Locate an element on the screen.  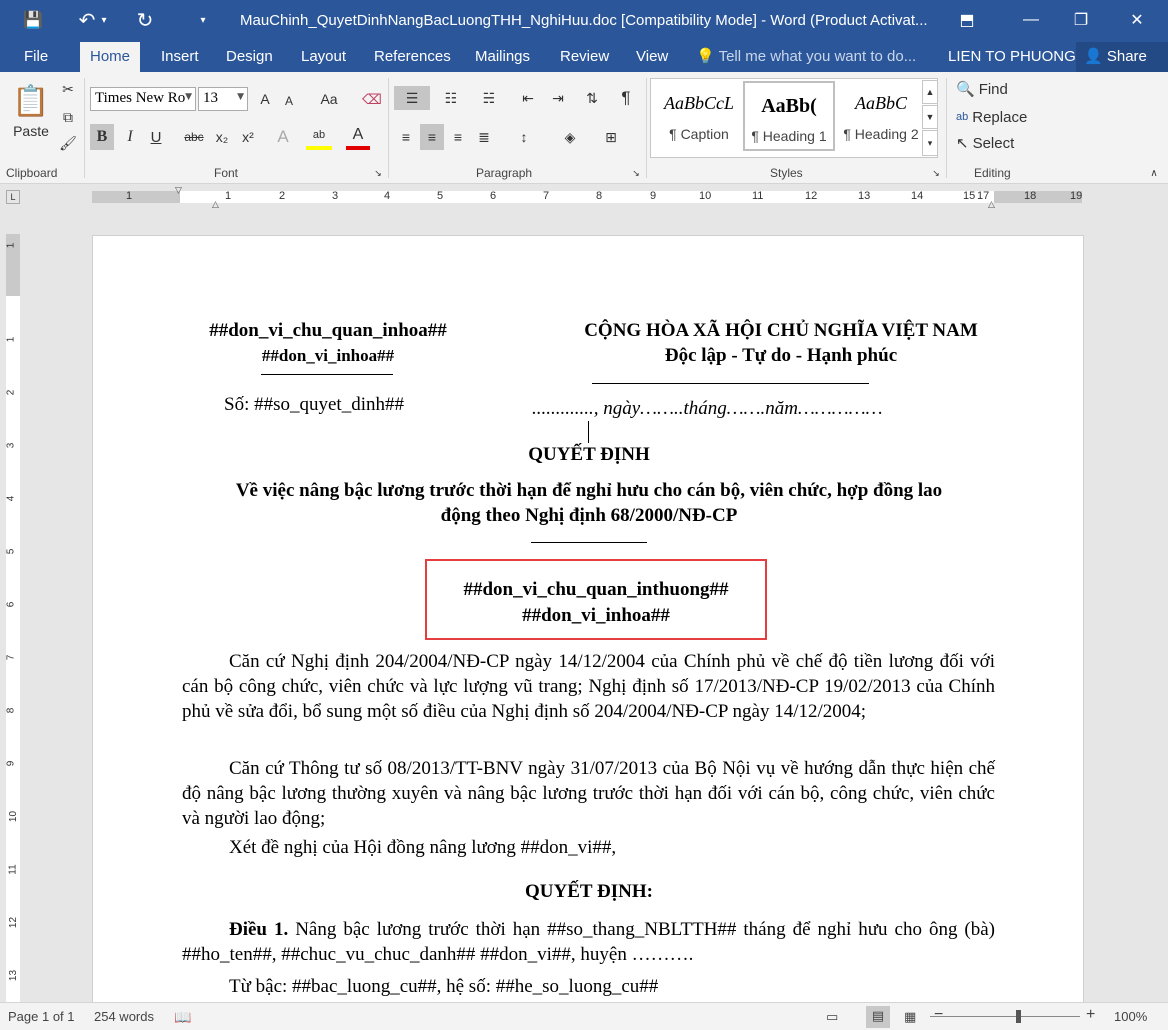
ruler-left-margin is located at coordinates (136, 197).